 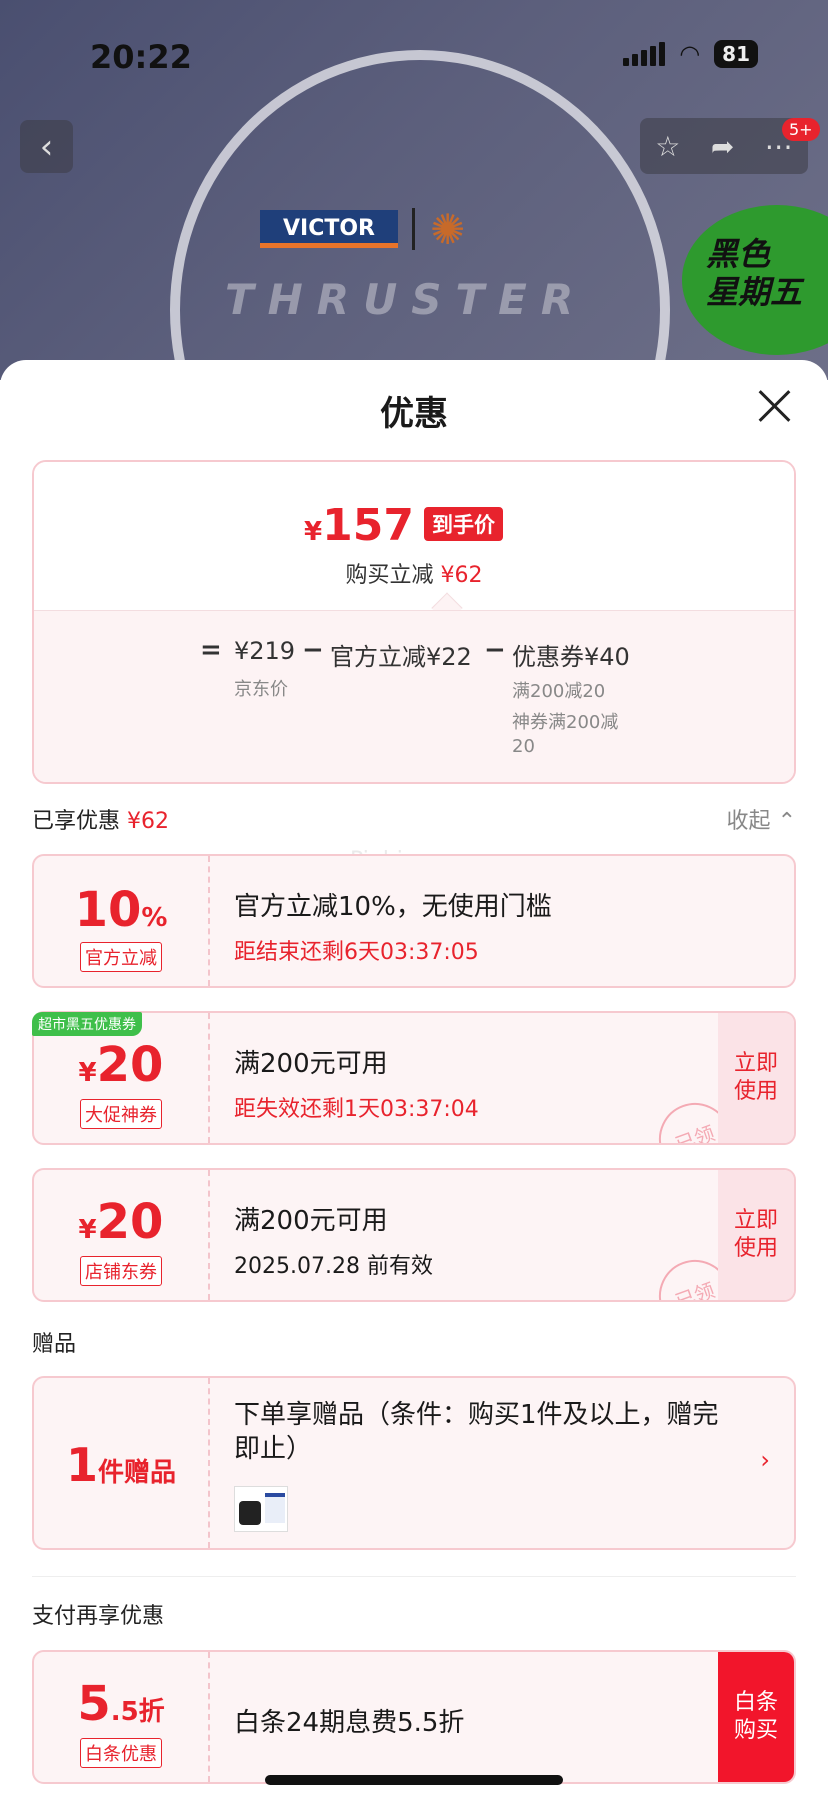 I want to click on brand-logo: VICTOR, so click(x=329, y=229).